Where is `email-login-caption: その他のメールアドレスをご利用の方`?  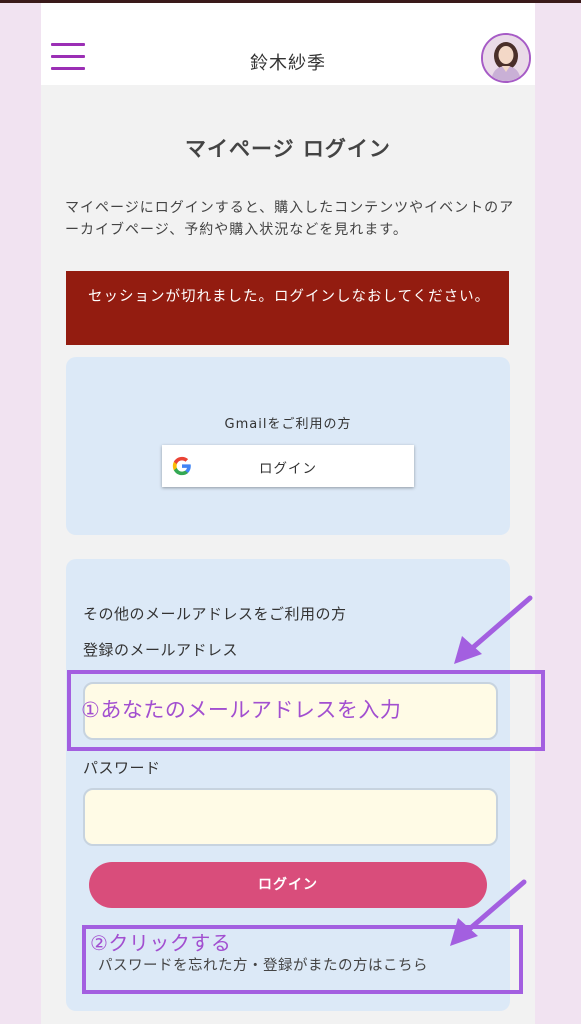
email-login-caption: その他のメールアドレスをご利用の方 is located at coordinates (215, 614).